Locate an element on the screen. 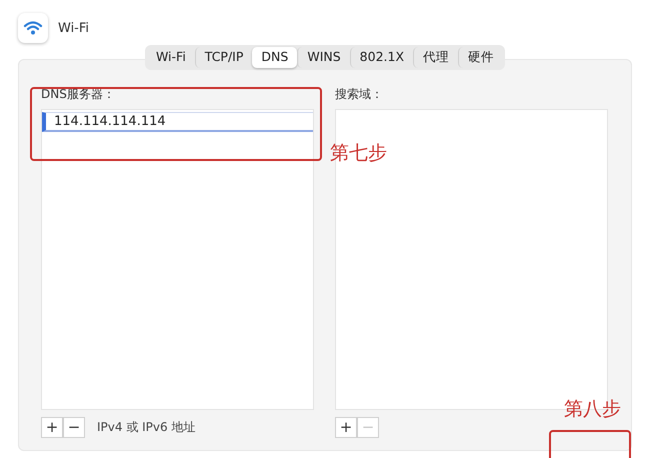 This screenshot has height=458, width=650. tab: DNS is located at coordinates (275, 57).